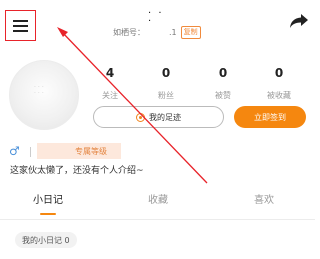 The image size is (320, 259). I want to click on stat-fans: 0 粉丝, so click(166, 83).